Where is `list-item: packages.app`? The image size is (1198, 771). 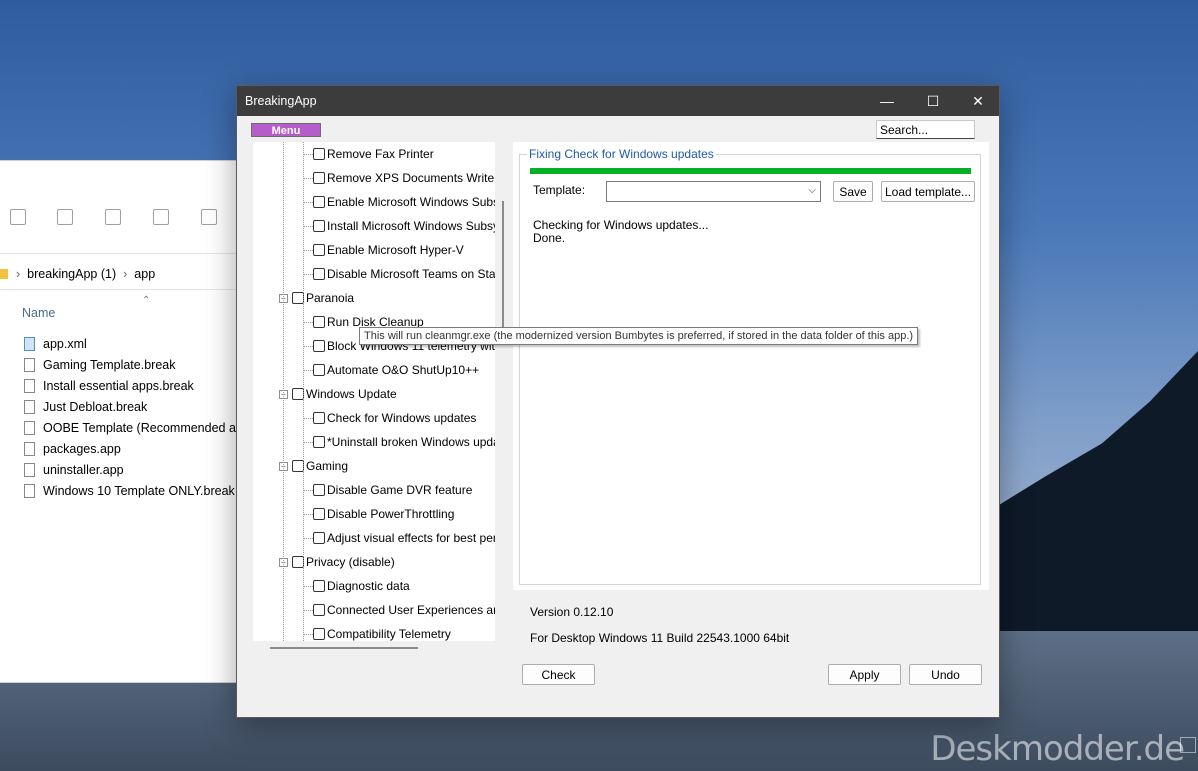 list-item: packages.app is located at coordinates (137, 448).